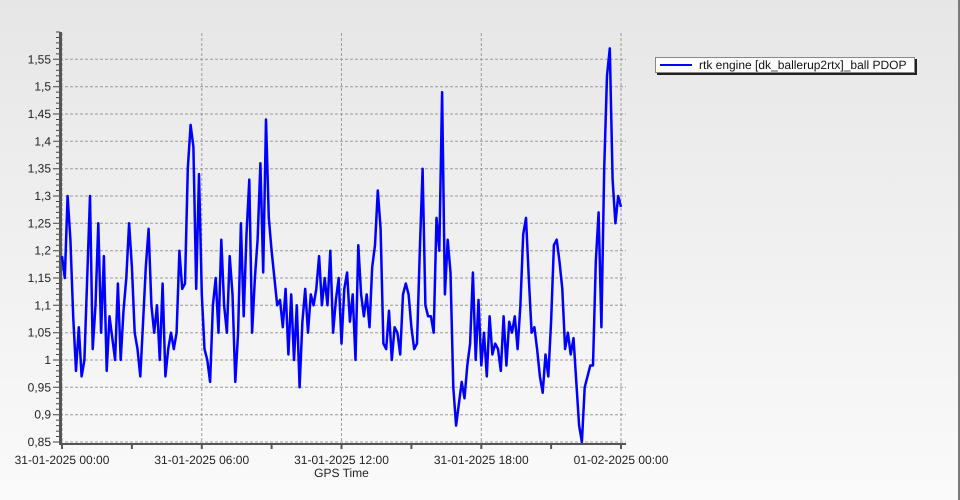 Image resolution: width=960 pixels, height=500 pixels. Describe the element at coordinates (39, 387) in the screenshot. I see `y-tick-label: 0,95` at that location.